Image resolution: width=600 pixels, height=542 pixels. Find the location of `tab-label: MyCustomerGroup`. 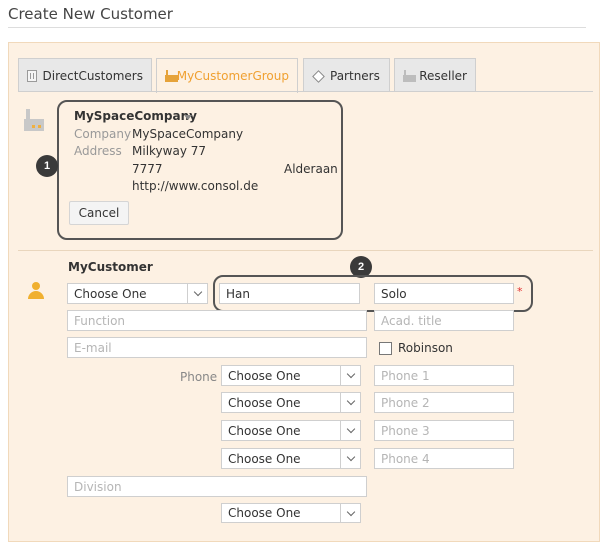

tab-label: MyCustomerGroup is located at coordinates (232, 76).